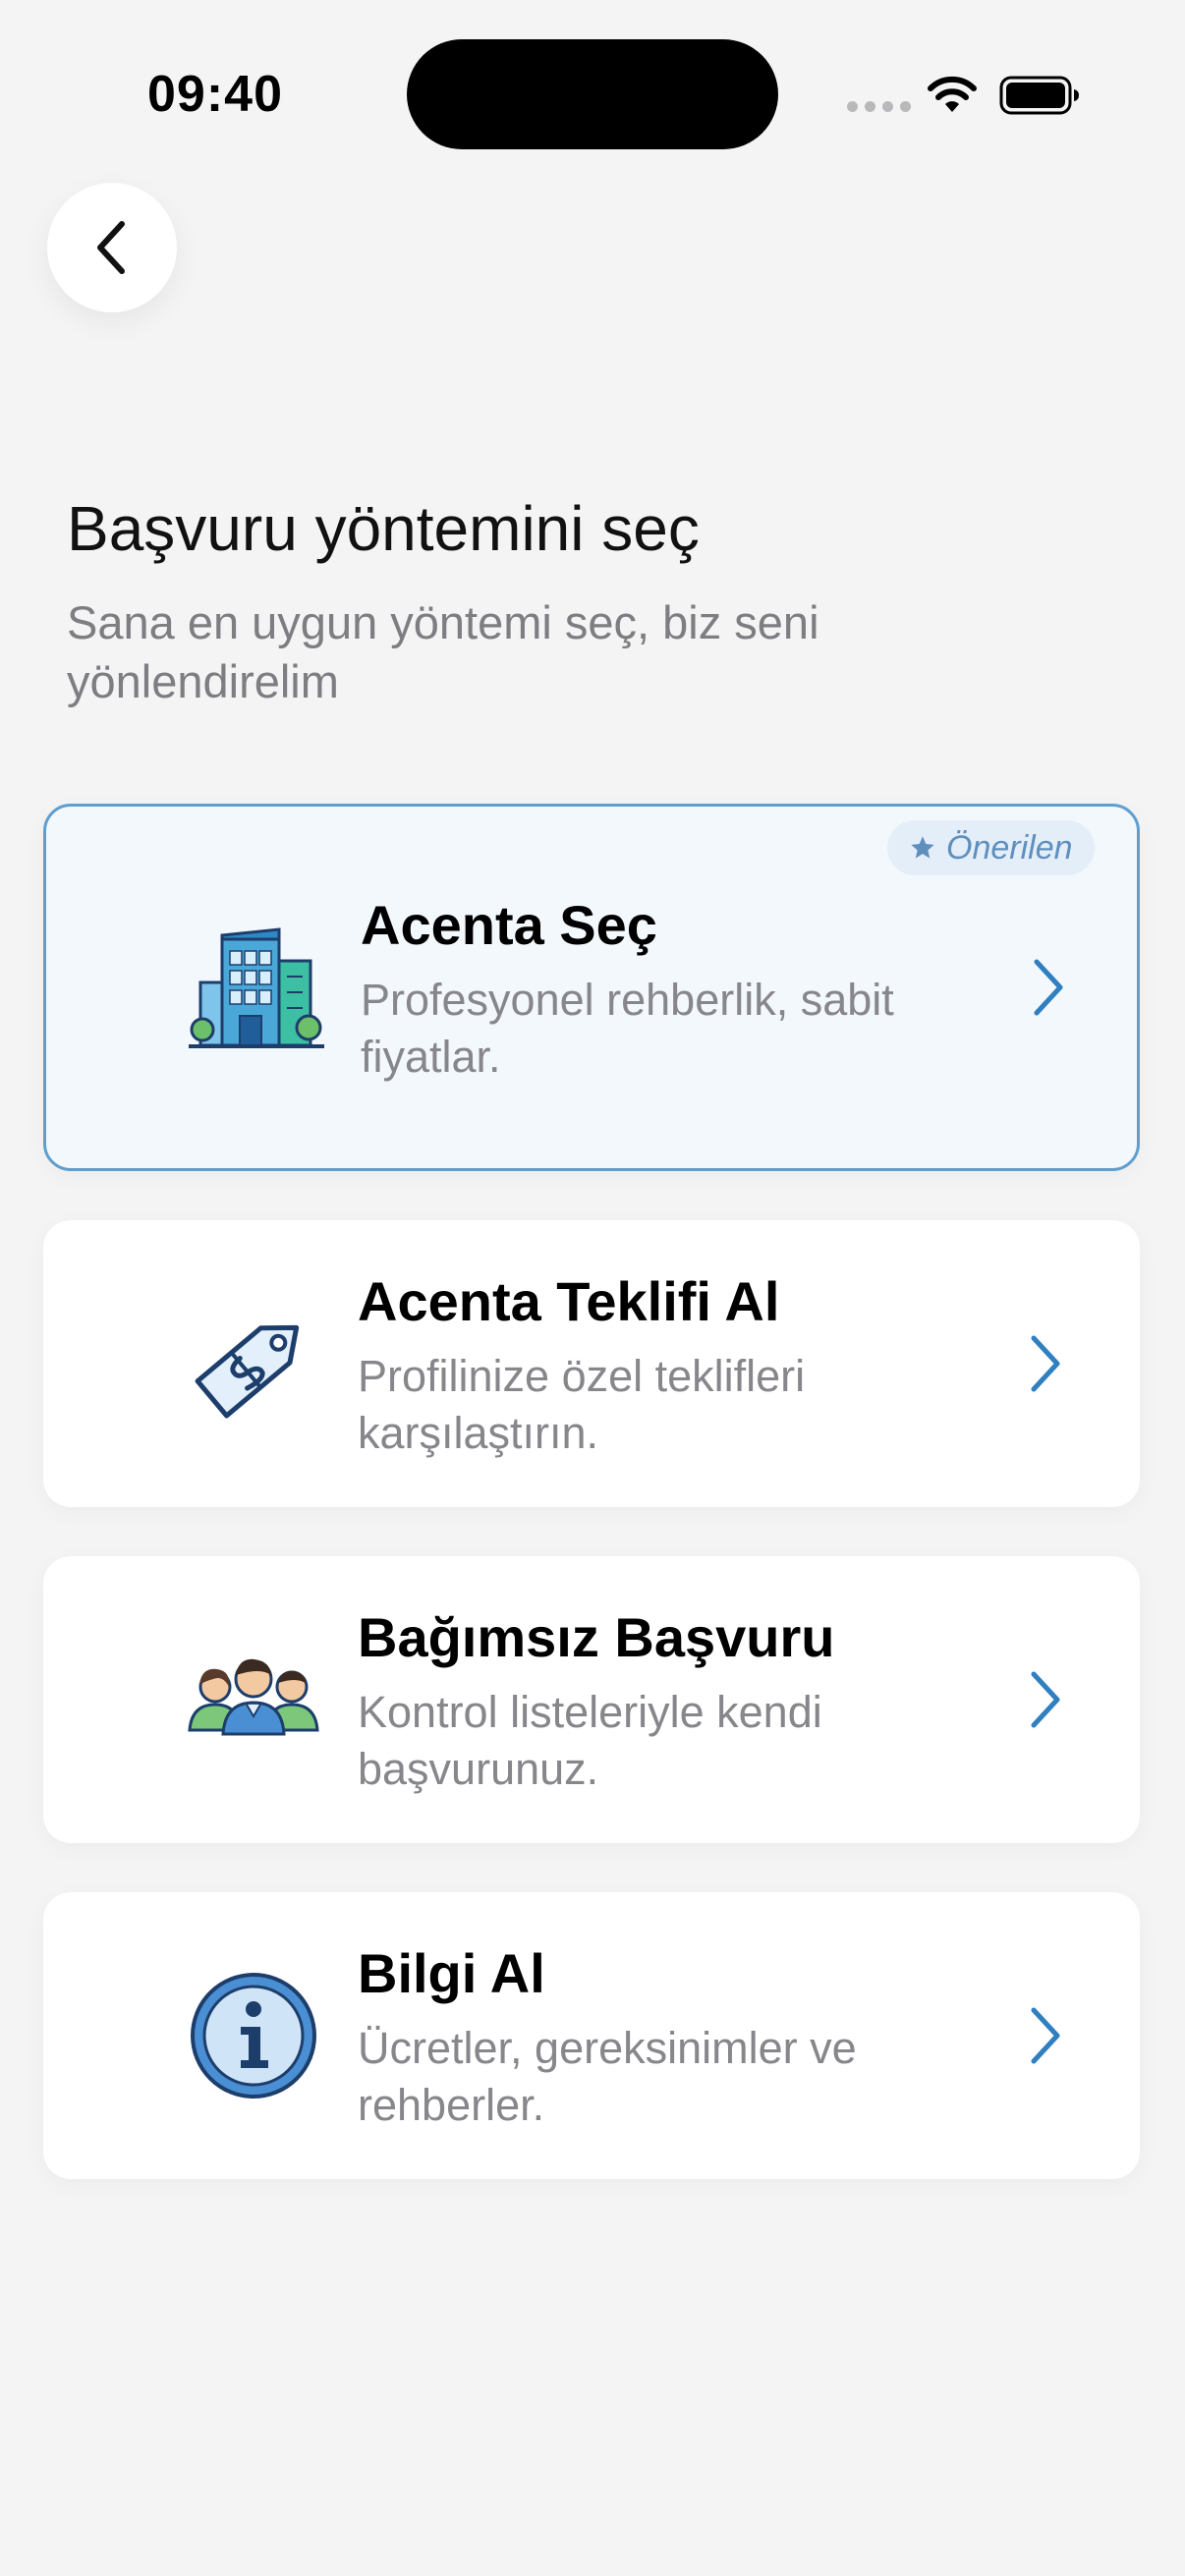 The image size is (1185, 2576). Describe the element at coordinates (509, 925) in the screenshot. I see `option-title: Acenta Seç` at that location.